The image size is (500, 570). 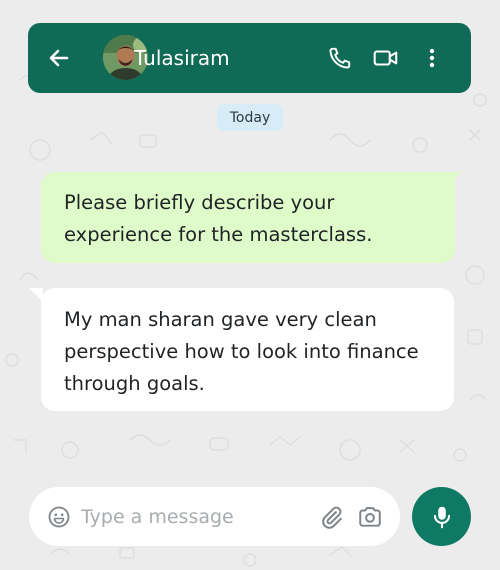 I want to click on chat-header: Tulasiram, so click(x=249, y=58).